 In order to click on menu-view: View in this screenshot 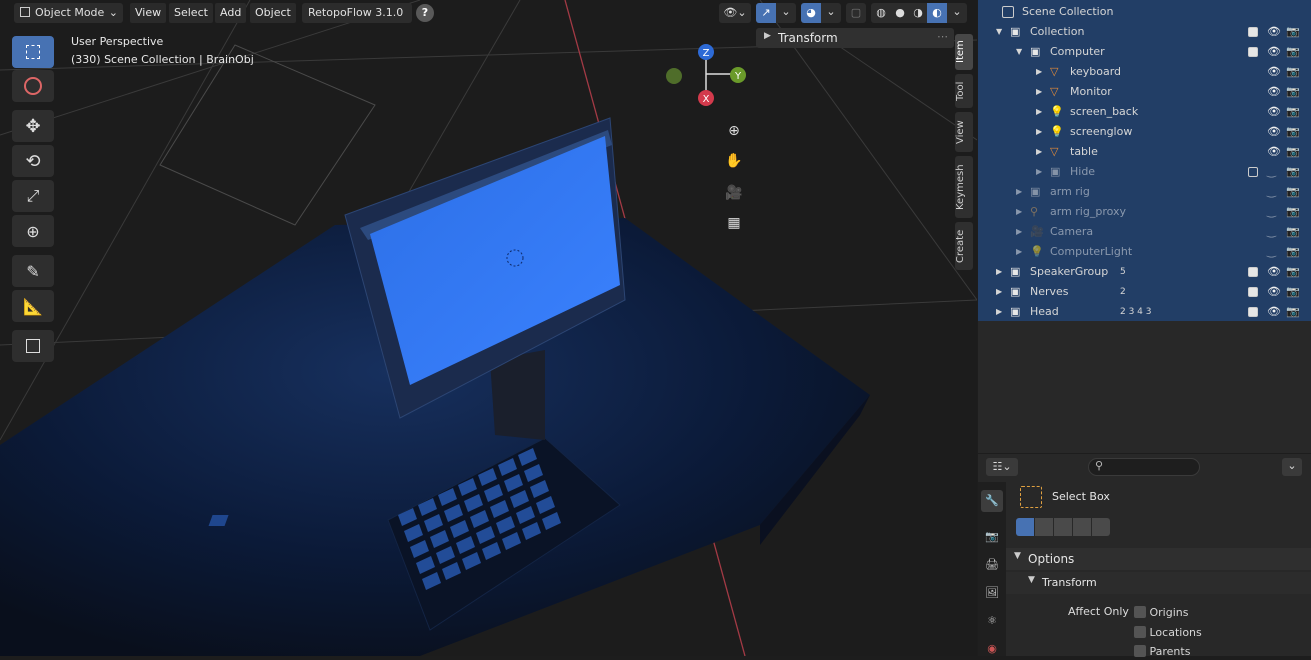, I will do `click(148, 13)`.